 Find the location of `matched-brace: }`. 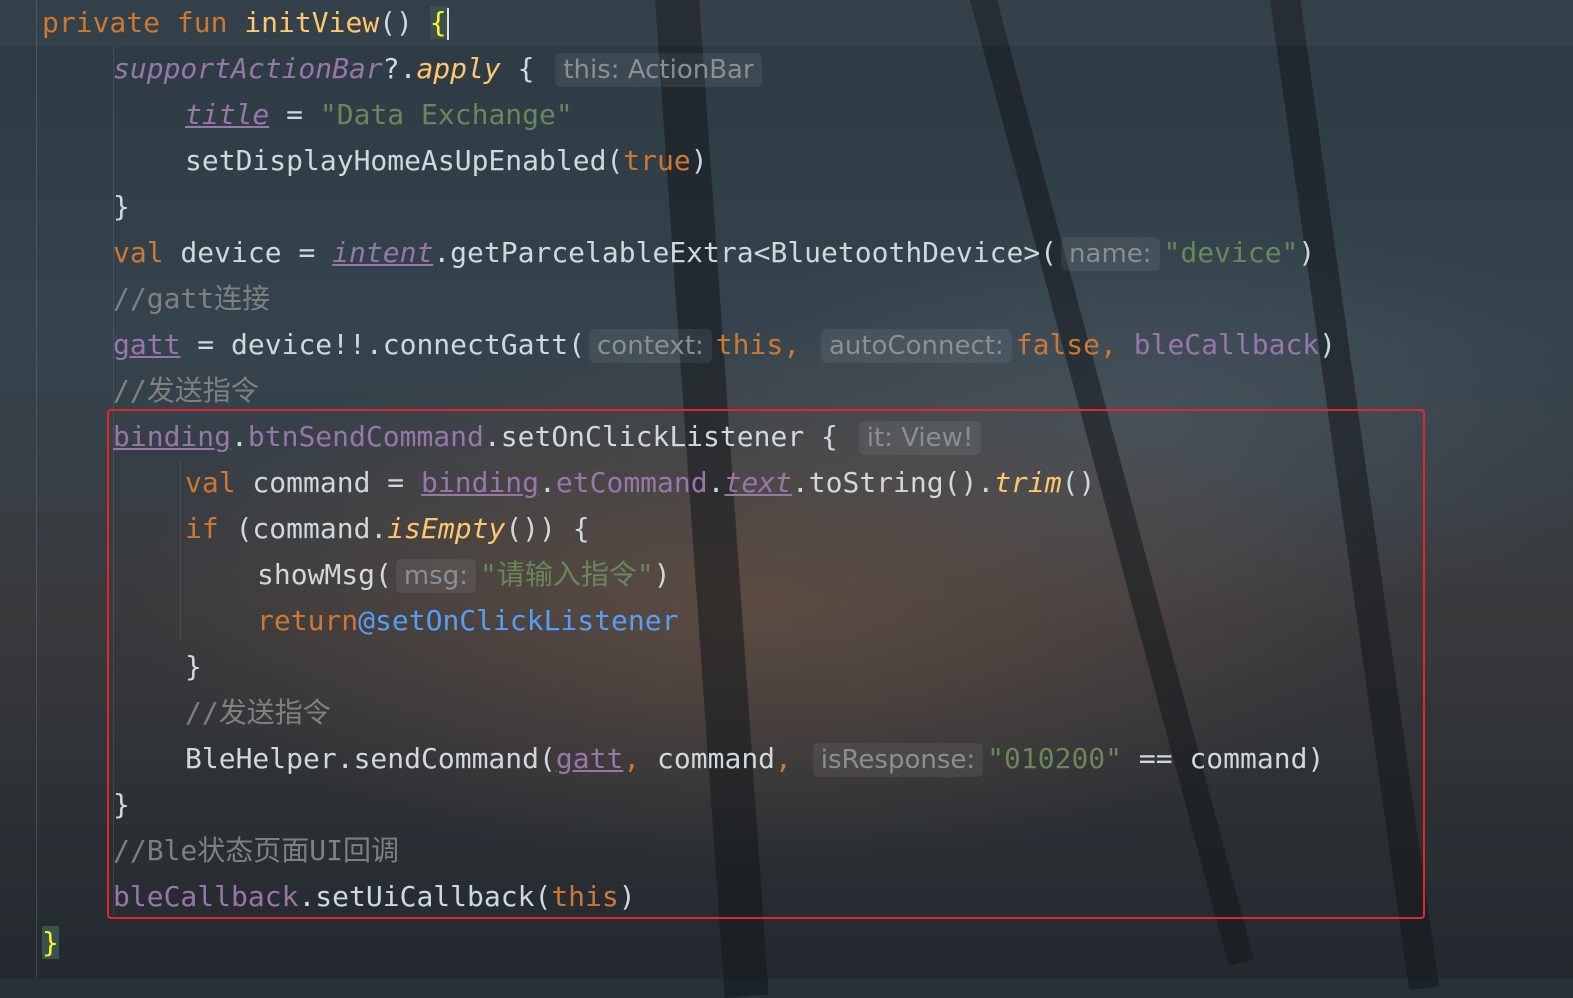

matched-brace: } is located at coordinates (50, 942).